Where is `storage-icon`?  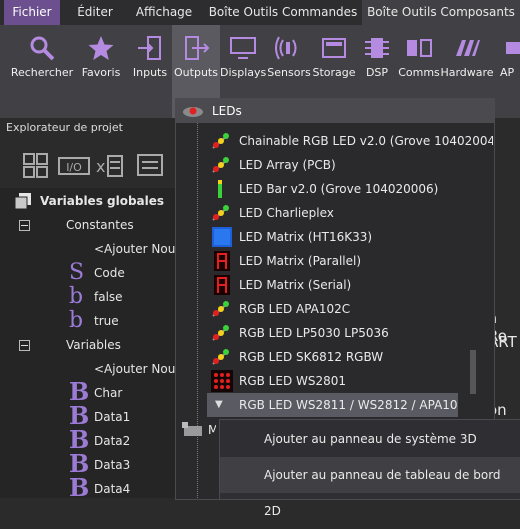 storage-icon is located at coordinates (334, 48).